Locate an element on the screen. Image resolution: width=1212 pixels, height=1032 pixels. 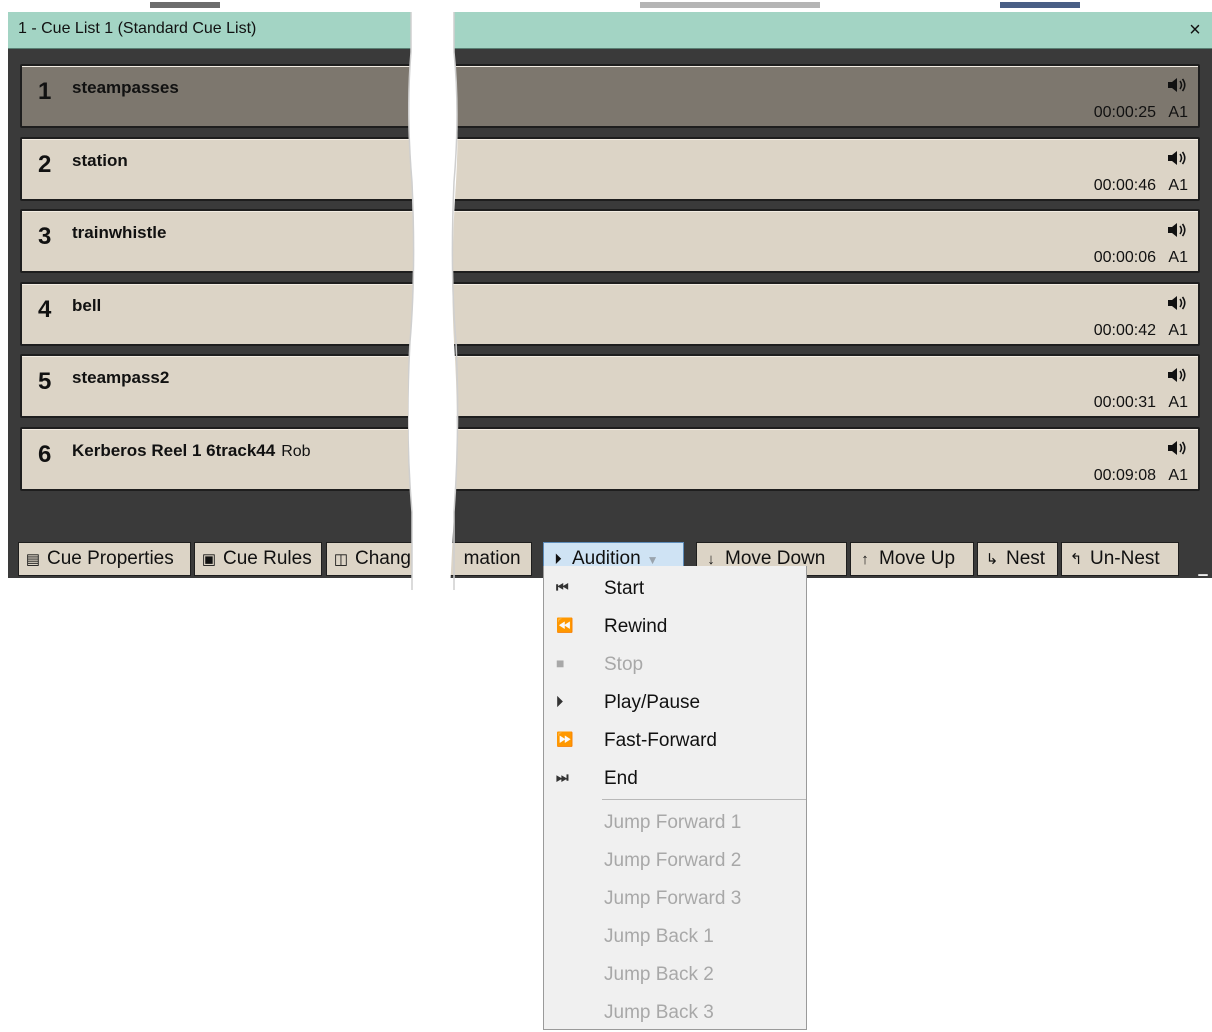
window-title: 1 - Cue List 1 (Standard Cue List) is located at coordinates (137, 28).